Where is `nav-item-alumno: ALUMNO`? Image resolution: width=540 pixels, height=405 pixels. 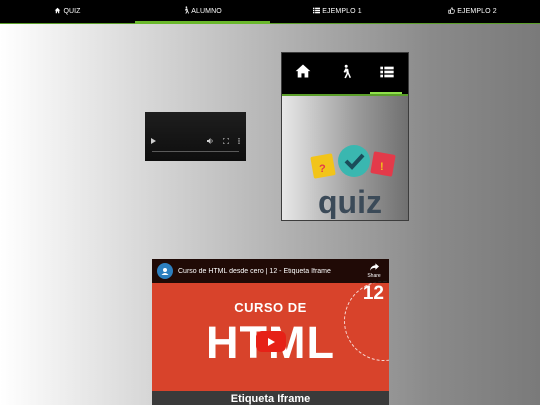
nav-item-alumno: ALUMNO is located at coordinates (202, 12).